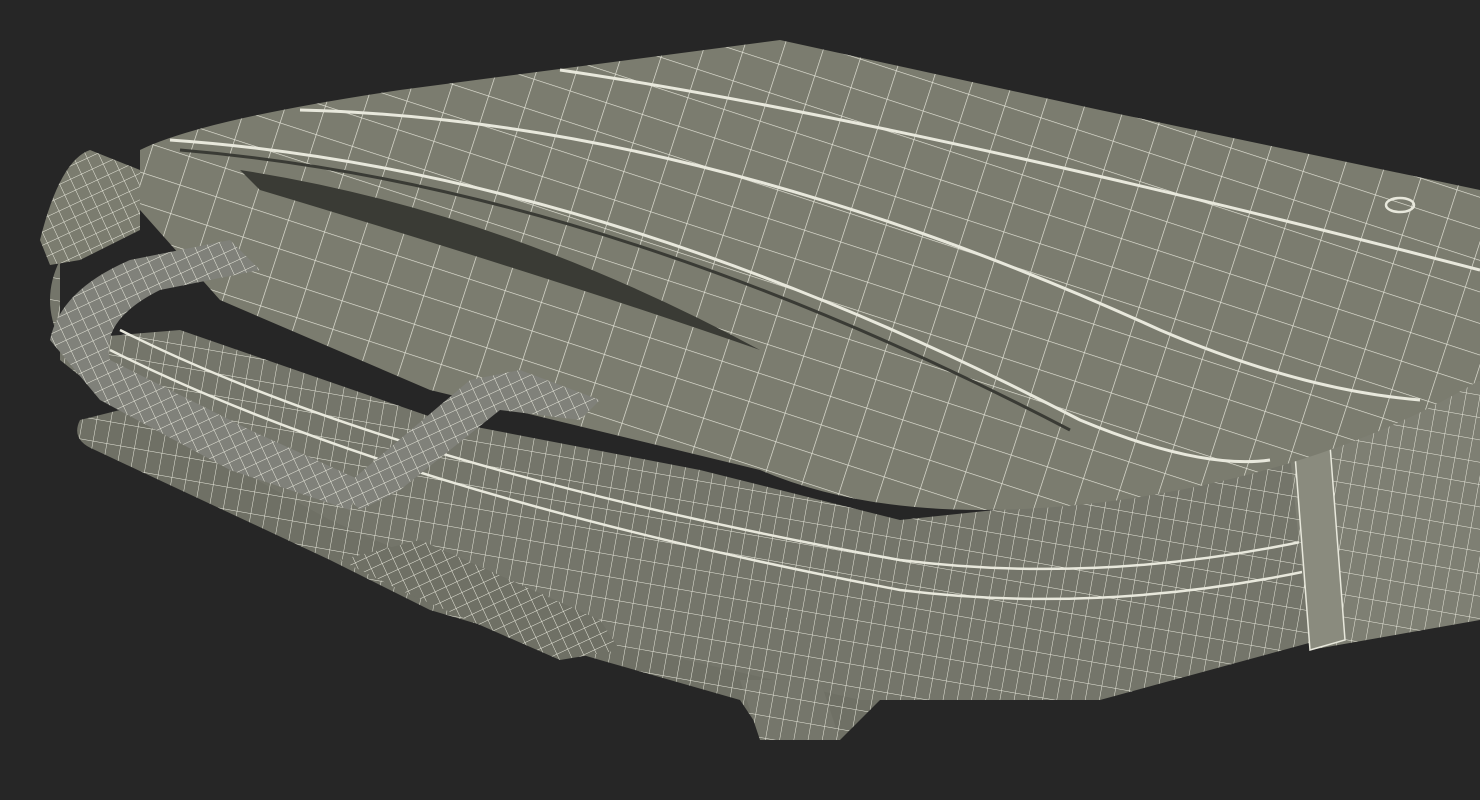  I want to click on bag-left-end, so click(90, 207).